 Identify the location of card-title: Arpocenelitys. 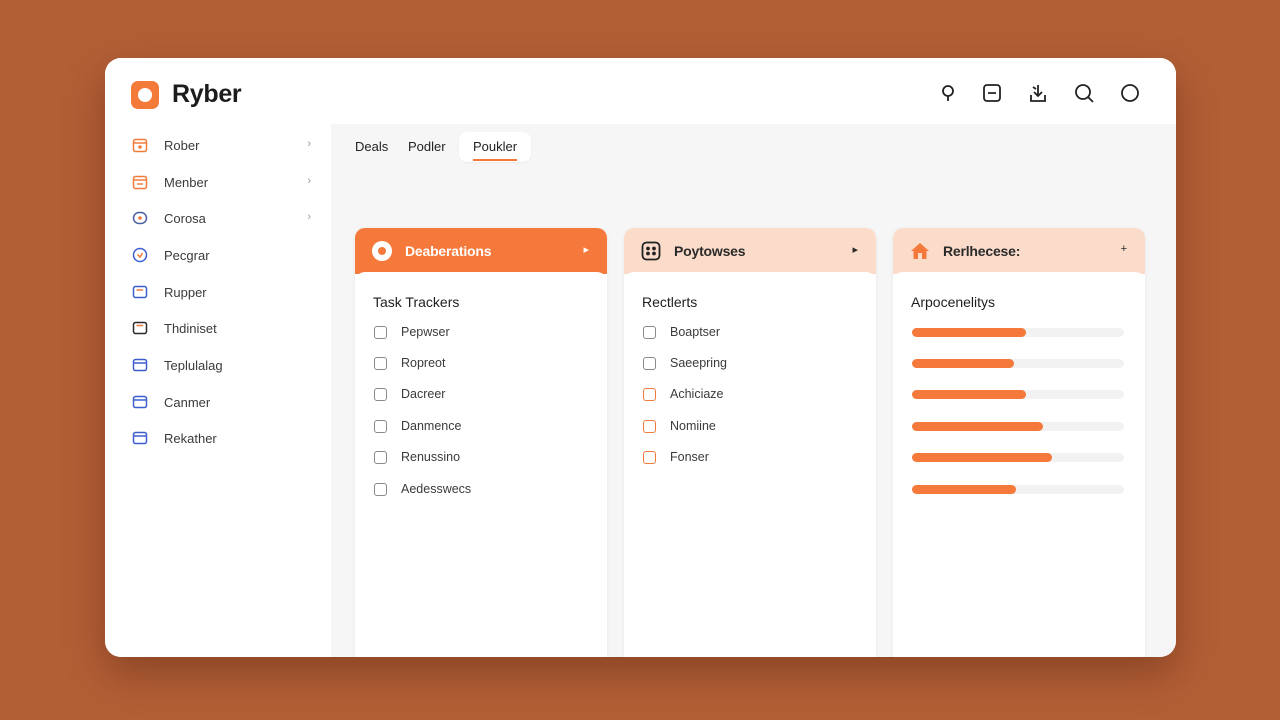
(953, 302).